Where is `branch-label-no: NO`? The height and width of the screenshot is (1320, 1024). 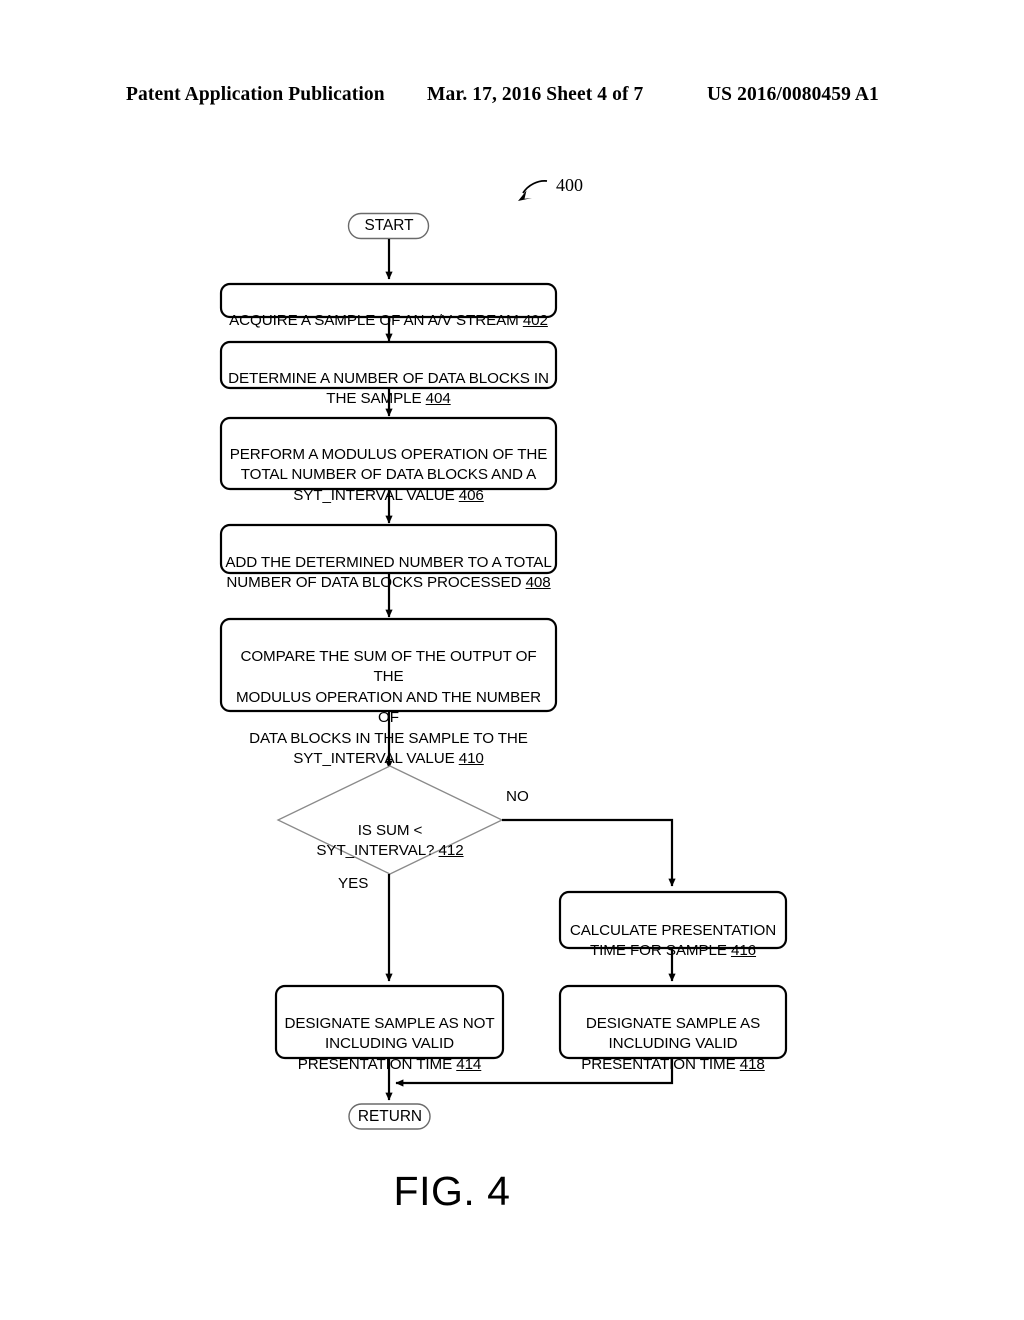
branch-label-no: NO is located at coordinates (517, 796).